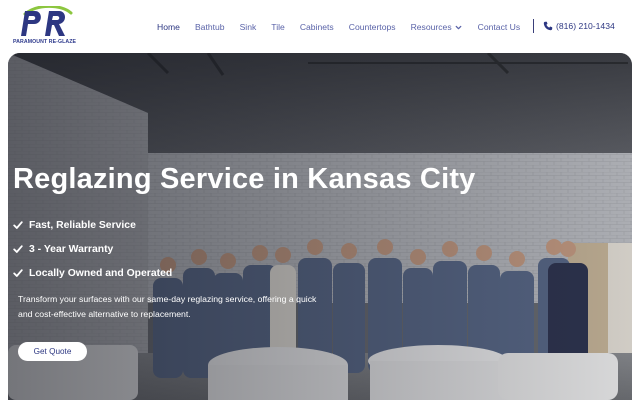 The width and height of the screenshot is (640, 400). I want to click on nav-item-home: Home, so click(168, 27).